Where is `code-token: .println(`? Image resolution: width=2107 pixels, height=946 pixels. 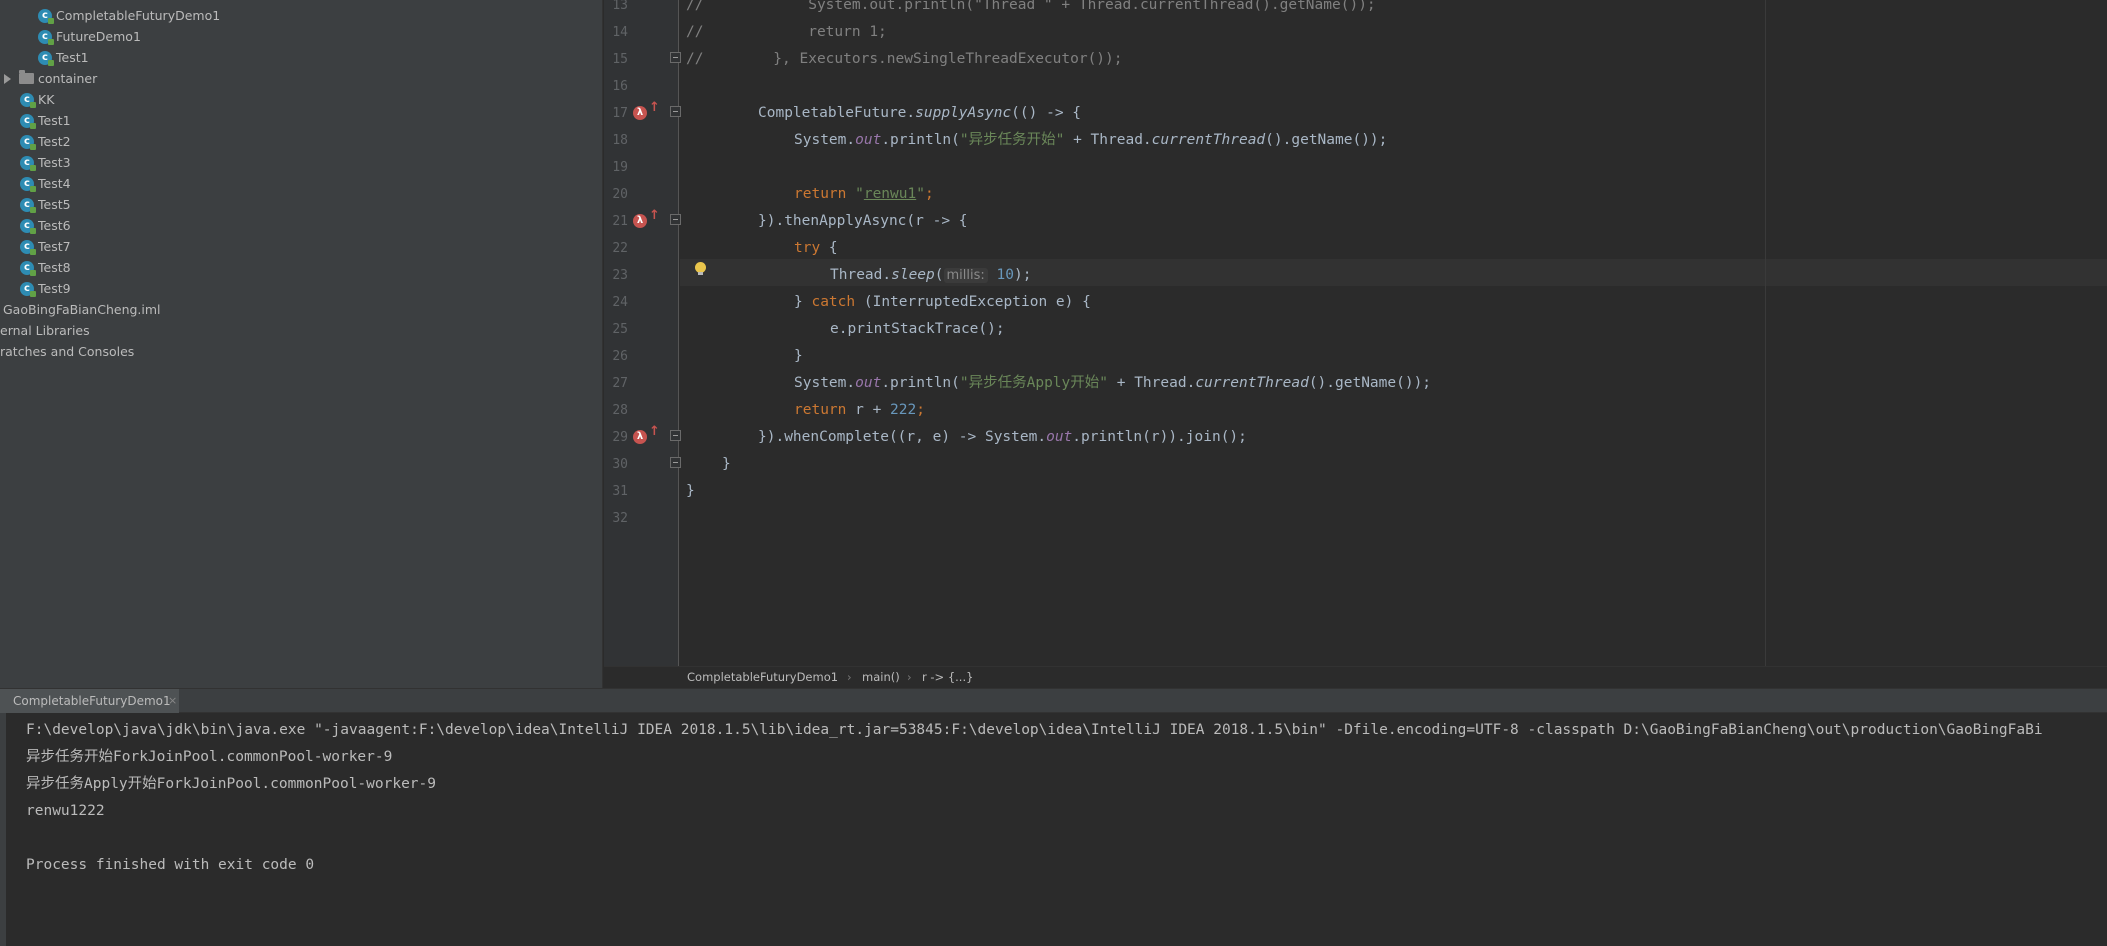 code-token: .println( is located at coordinates (920, 383).